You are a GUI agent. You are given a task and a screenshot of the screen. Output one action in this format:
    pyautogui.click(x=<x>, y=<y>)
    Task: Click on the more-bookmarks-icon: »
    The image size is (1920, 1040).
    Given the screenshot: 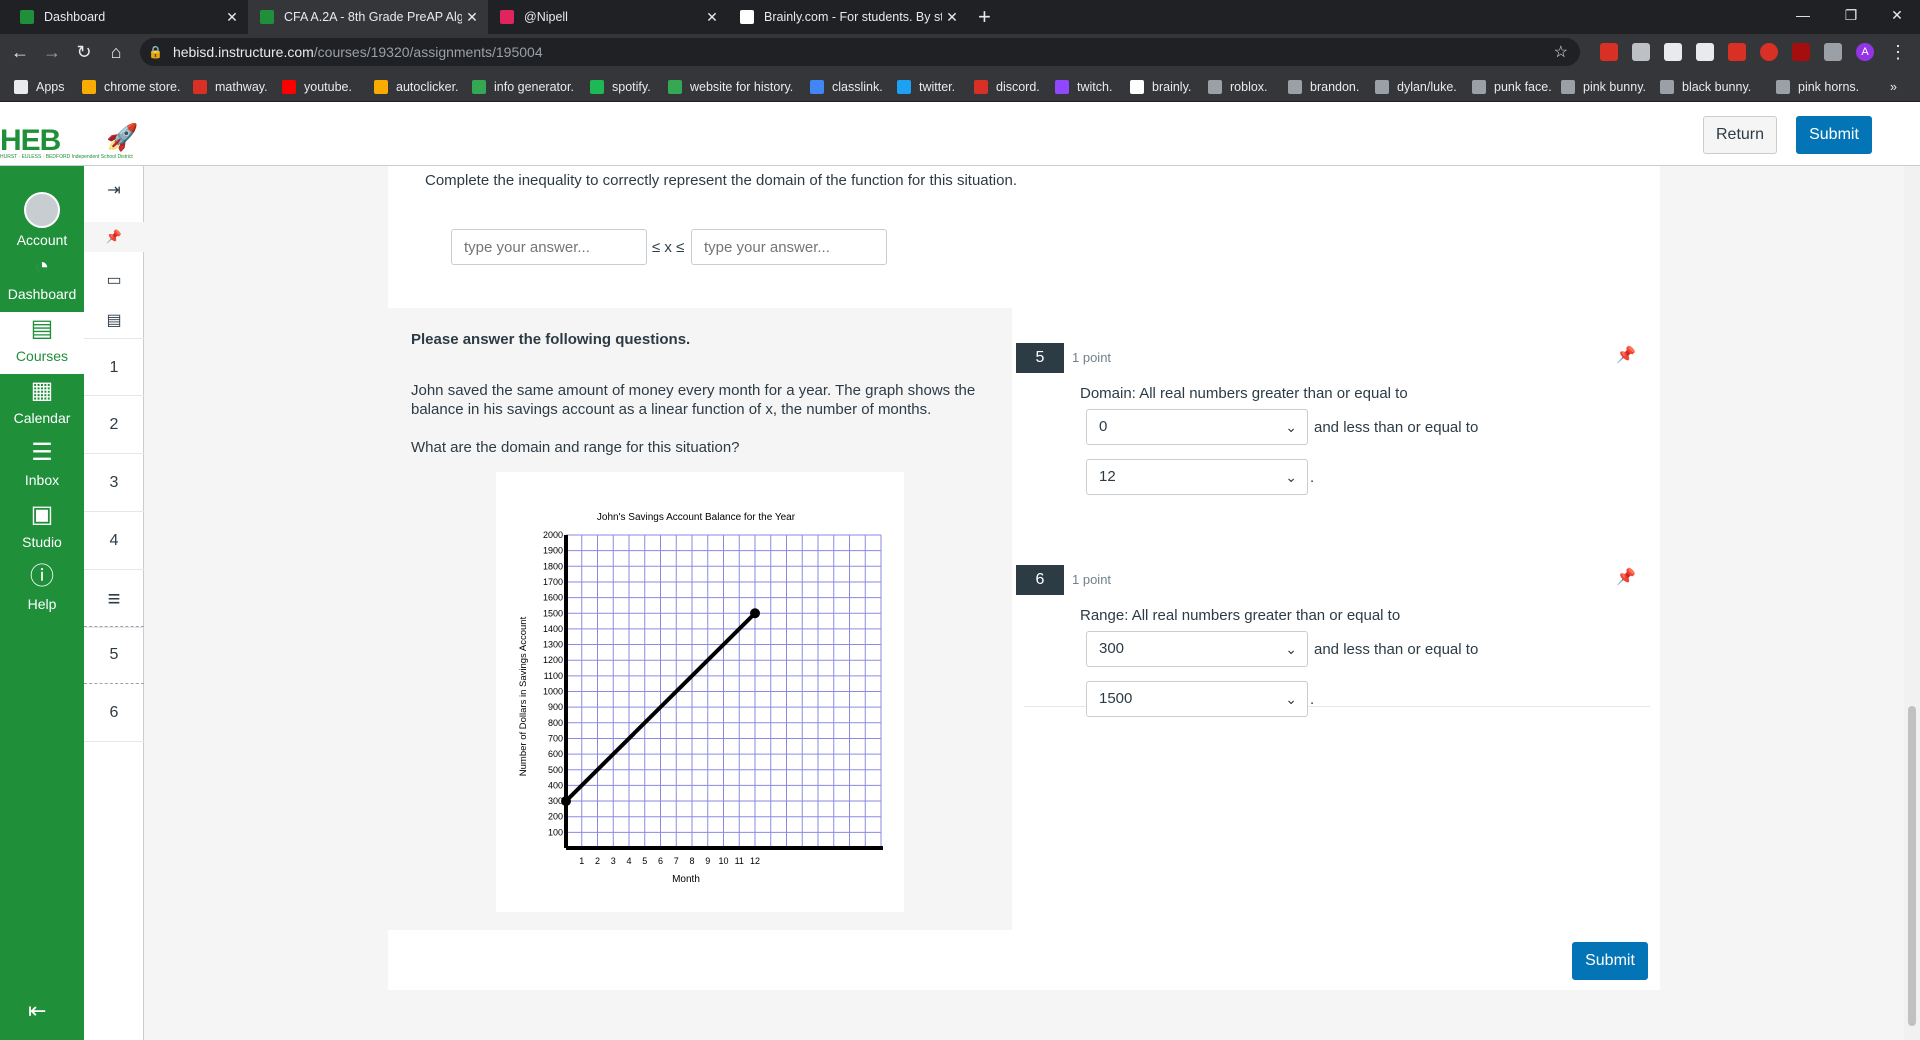 What is the action you would take?
    pyautogui.click(x=1893, y=87)
    